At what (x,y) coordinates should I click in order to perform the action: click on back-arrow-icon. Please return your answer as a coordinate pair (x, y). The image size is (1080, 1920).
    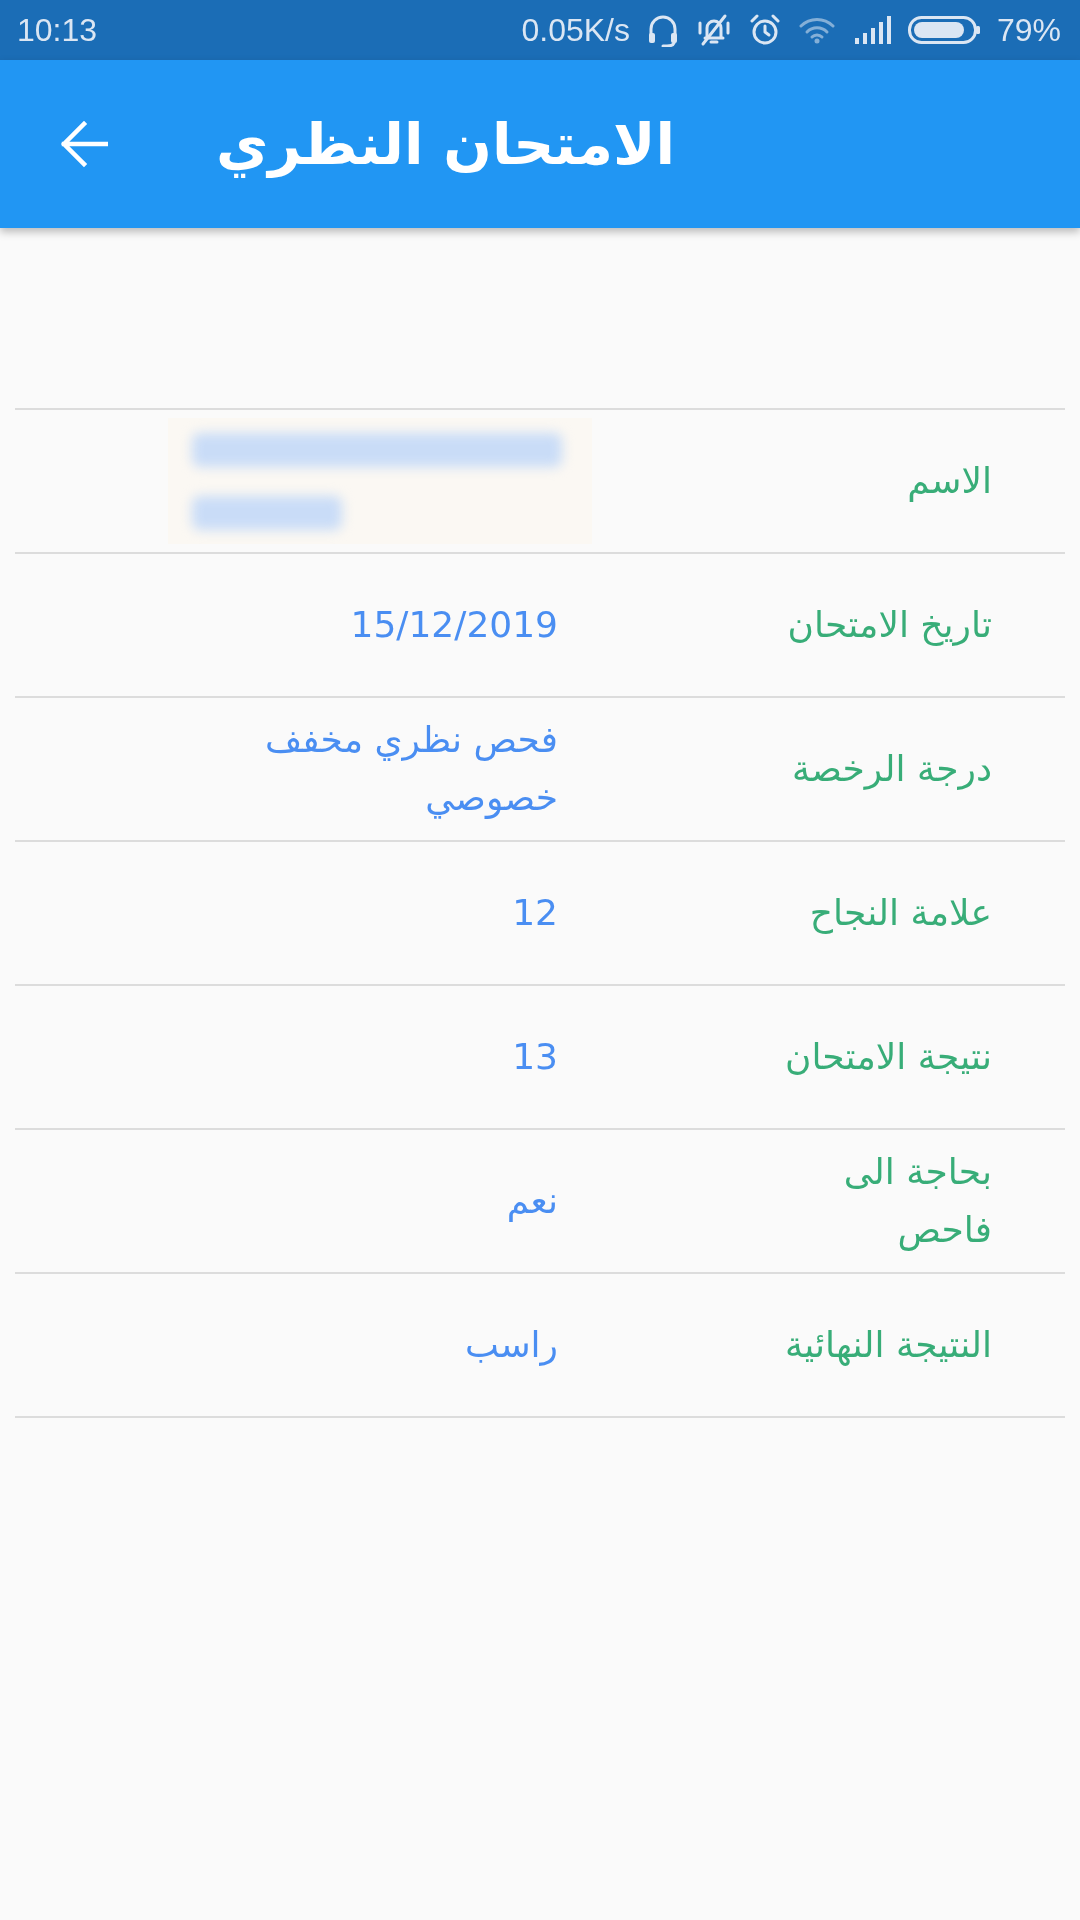
    Looking at the image, I should click on (84, 144).